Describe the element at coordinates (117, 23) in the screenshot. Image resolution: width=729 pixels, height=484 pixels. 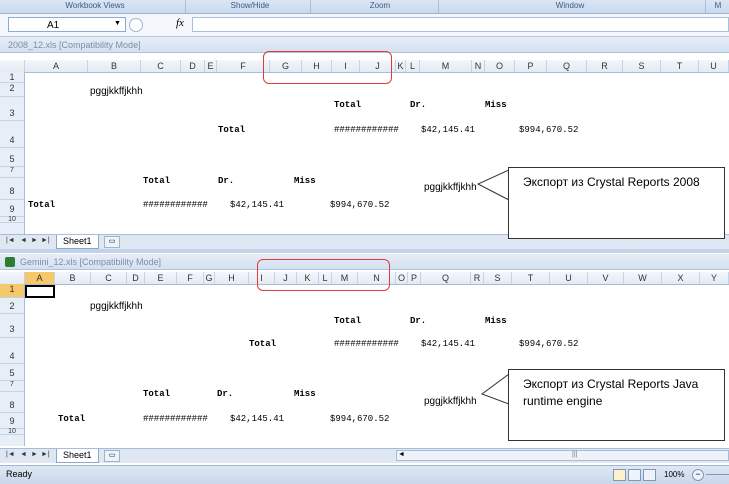
I see `chevron-down-icon: ▼` at that location.